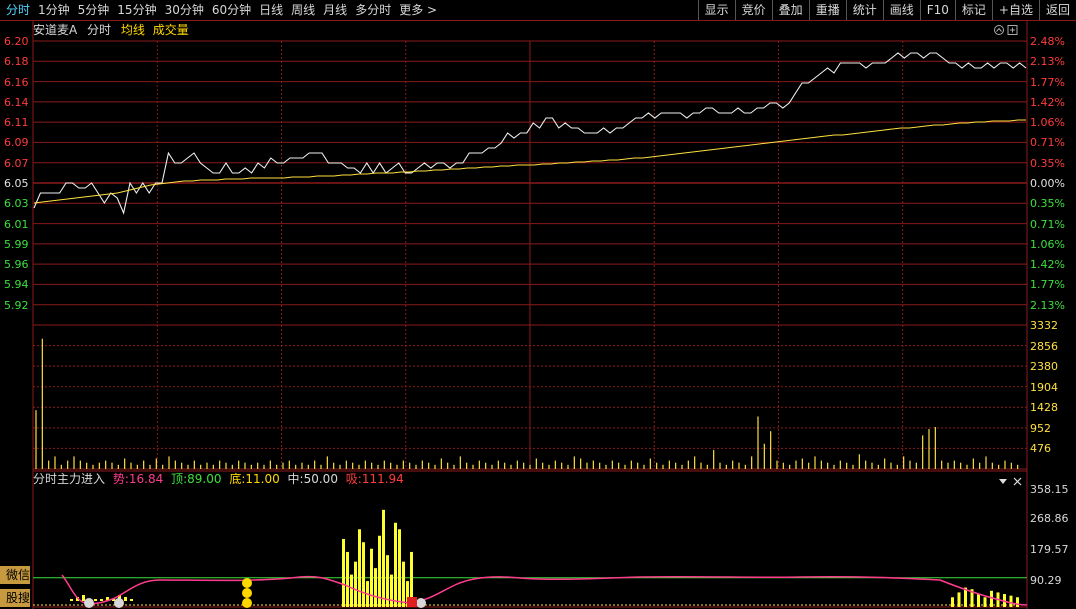 Image resolution: width=1076 pixels, height=609 pixels. I want to click on volume-tick-label: 2856, so click(1044, 346).